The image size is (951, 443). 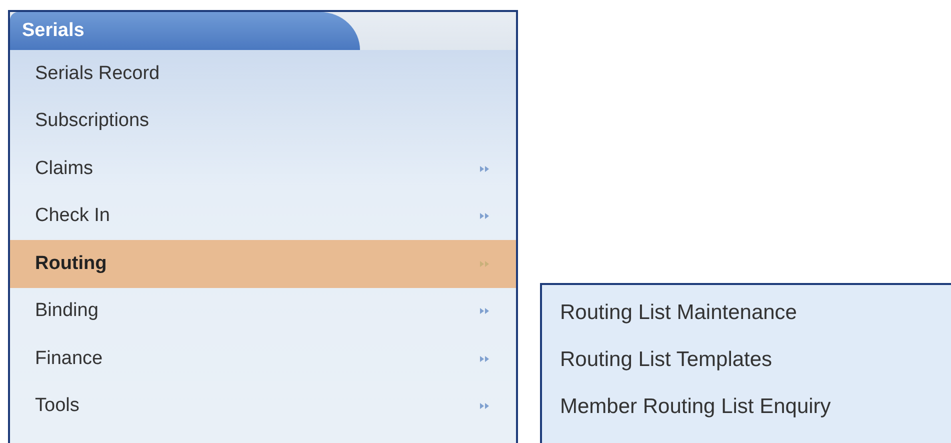 I want to click on submenu-item: Routing List Maintenance, so click(x=746, y=312).